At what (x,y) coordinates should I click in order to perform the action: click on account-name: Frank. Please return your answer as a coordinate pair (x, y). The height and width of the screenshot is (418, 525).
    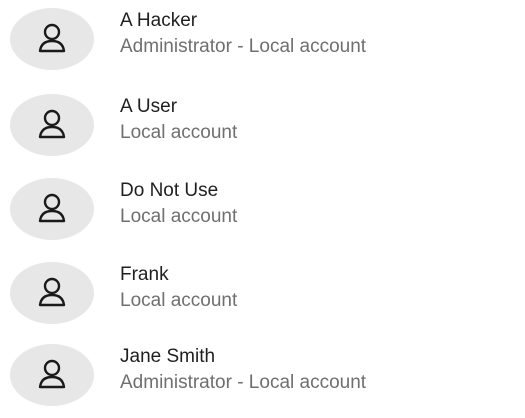
    Looking at the image, I should click on (144, 274).